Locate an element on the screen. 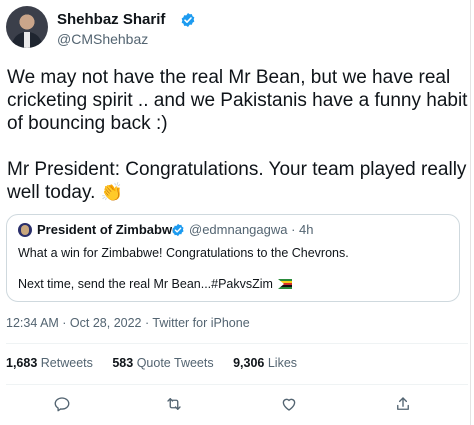 Image resolution: width=474 pixels, height=425 pixels. verified-badge-icon is located at coordinates (188, 20).